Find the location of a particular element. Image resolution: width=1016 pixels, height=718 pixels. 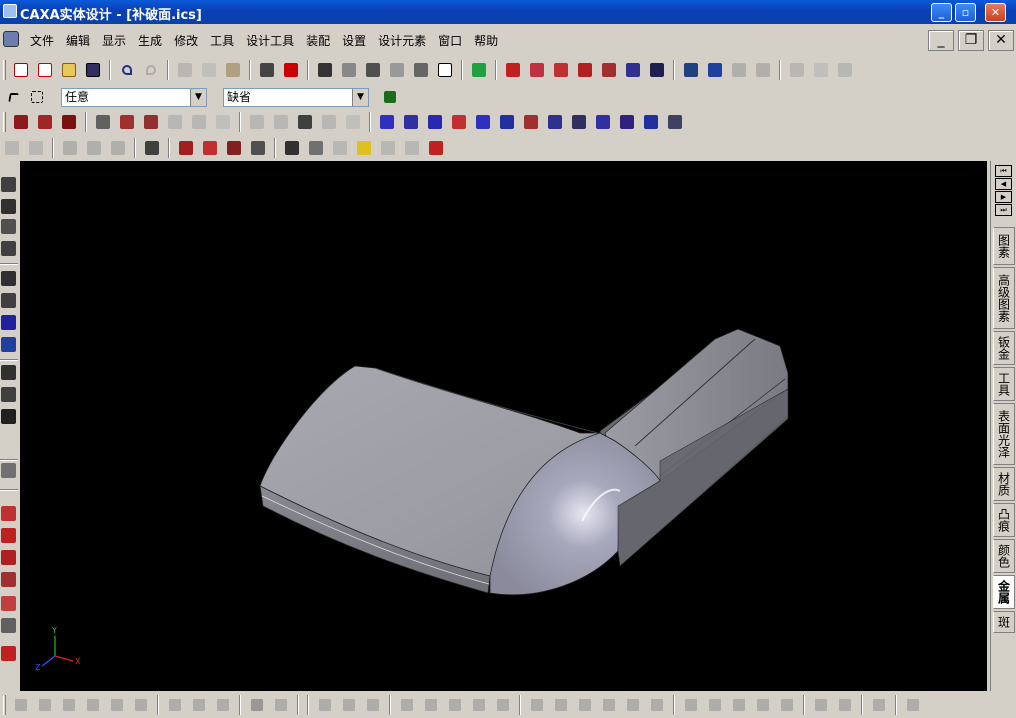

shell-icon is located at coordinates (151, 122).